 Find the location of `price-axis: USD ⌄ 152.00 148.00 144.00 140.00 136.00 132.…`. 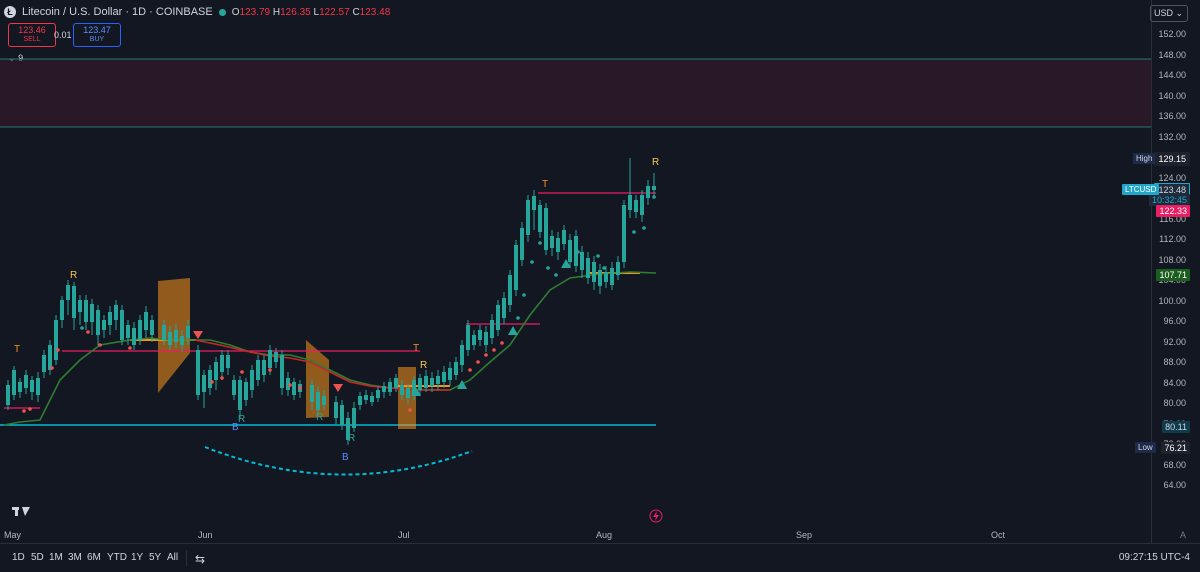

price-axis: USD ⌄ 152.00 148.00 144.00 140.00 136.00 132.… is located at coordinates (1174, 271).